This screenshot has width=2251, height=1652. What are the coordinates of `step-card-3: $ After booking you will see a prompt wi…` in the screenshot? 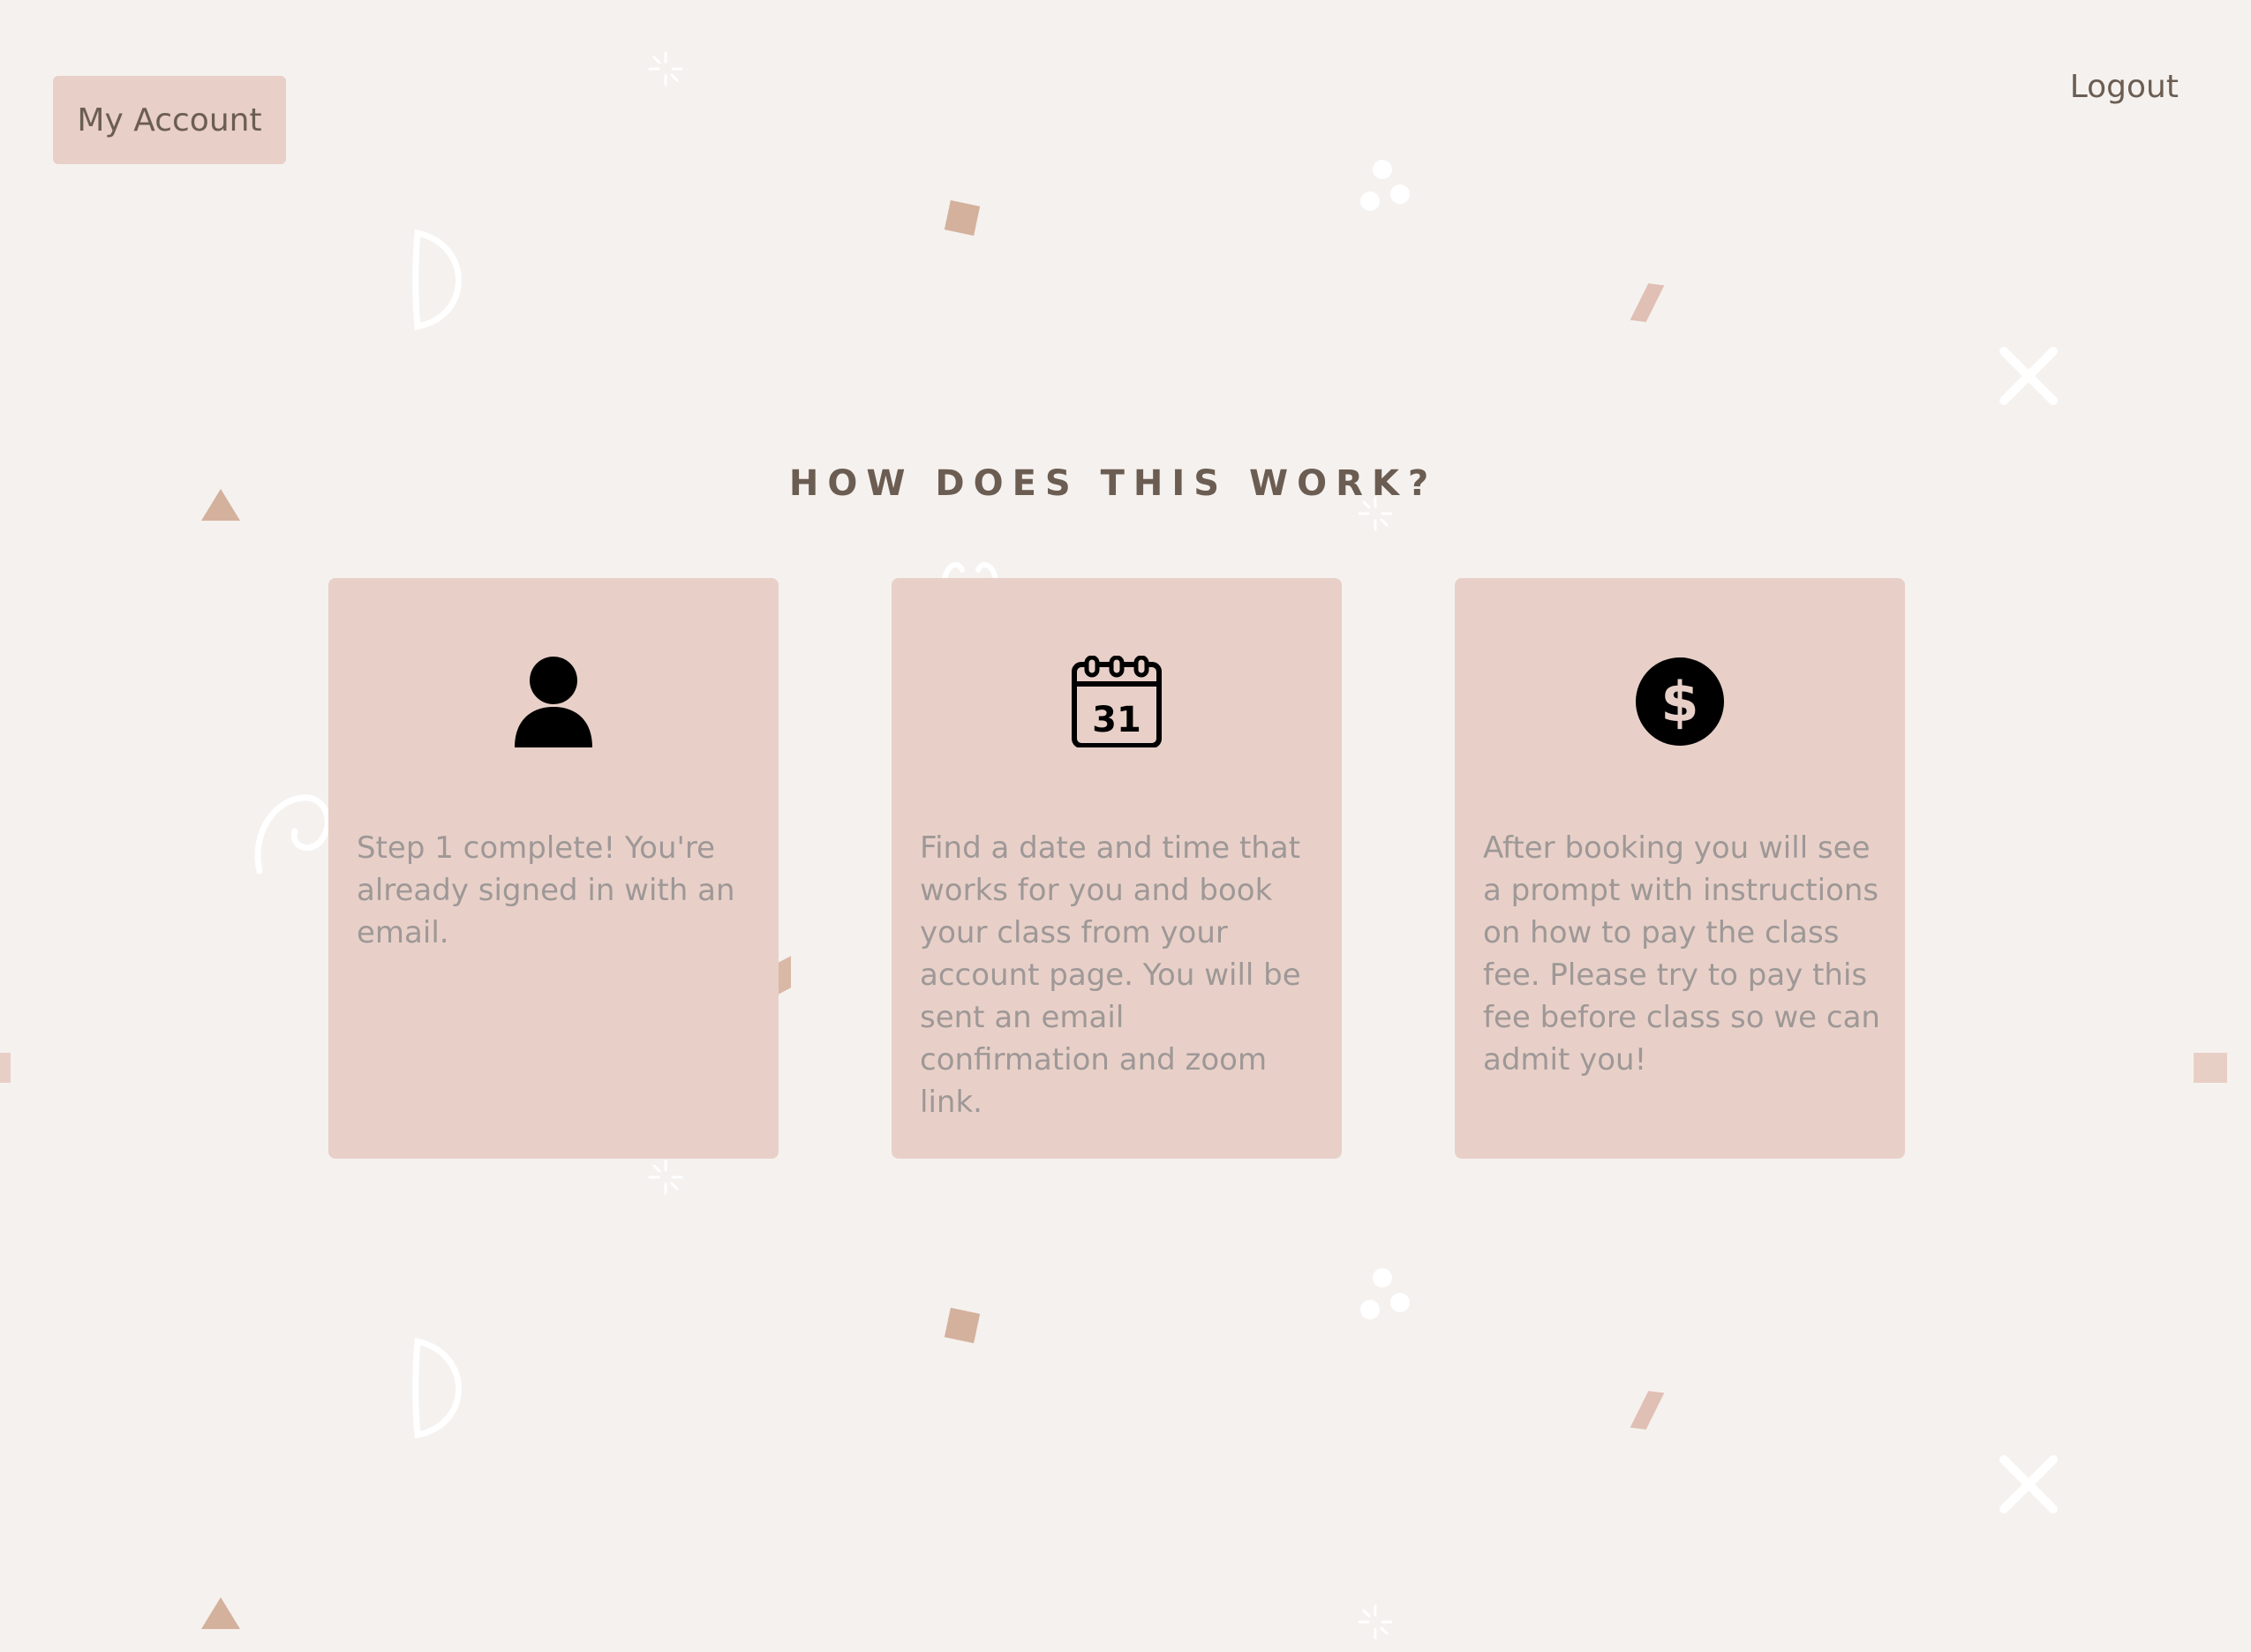 It's located at (1680, 868).